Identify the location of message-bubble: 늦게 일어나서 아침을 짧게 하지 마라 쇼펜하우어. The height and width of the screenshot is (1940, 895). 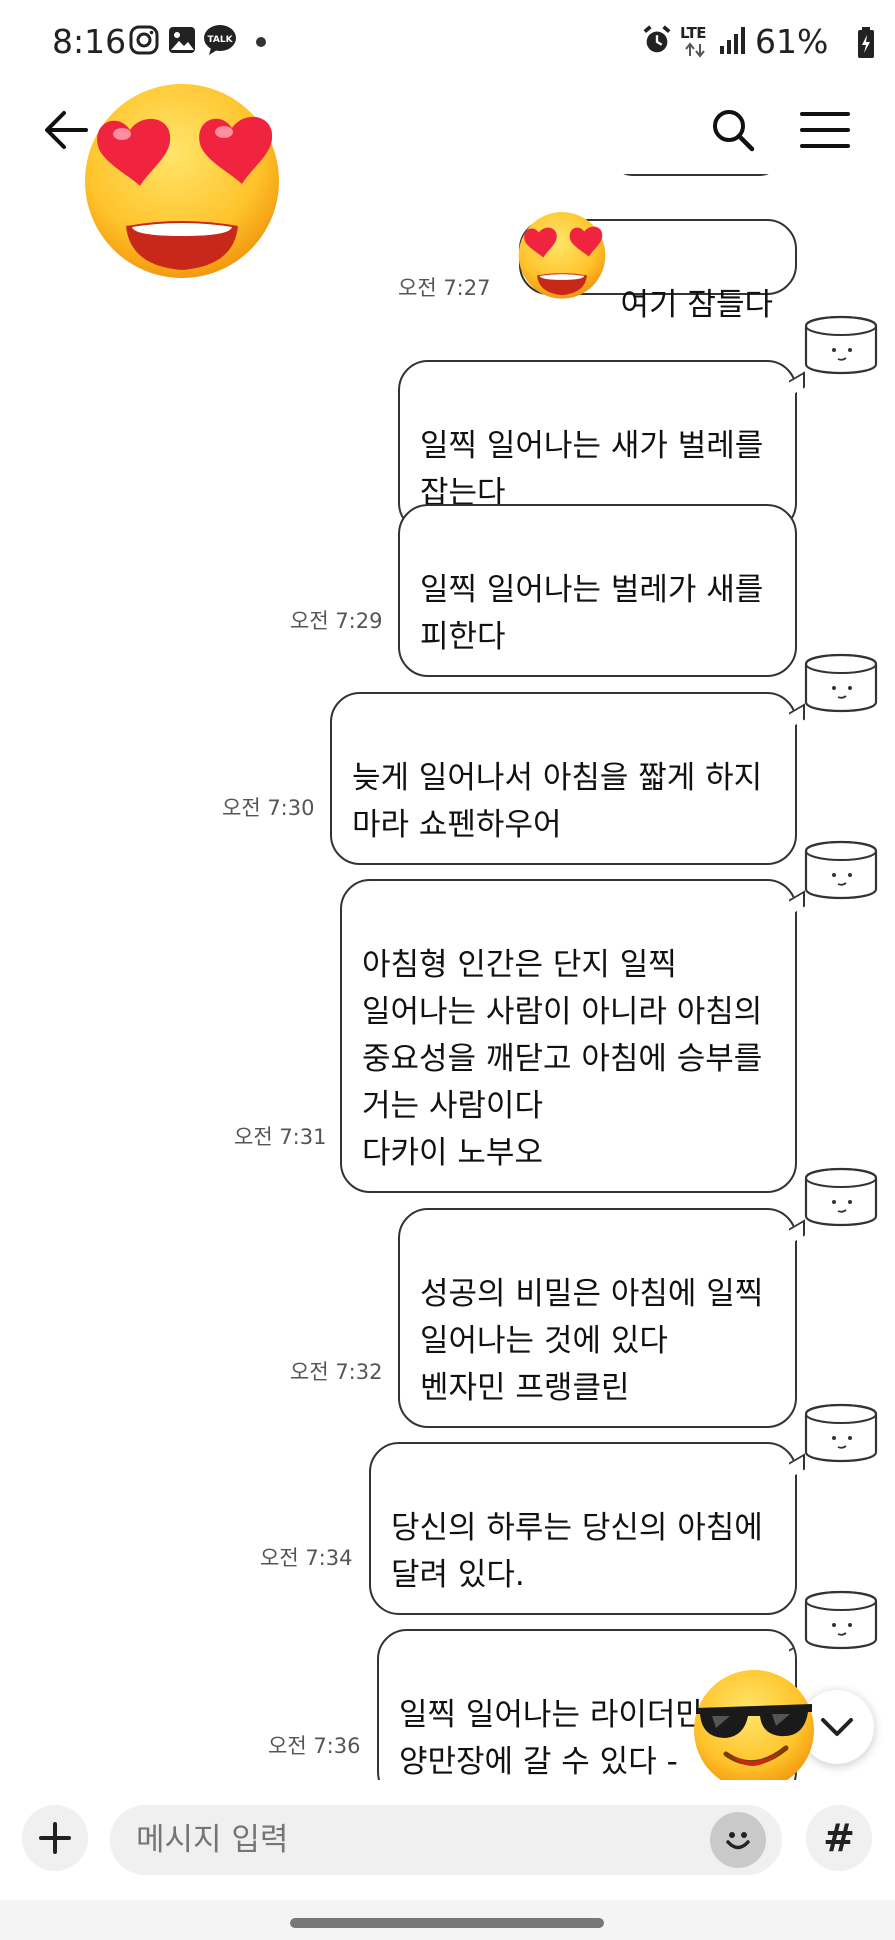
(563, 778).